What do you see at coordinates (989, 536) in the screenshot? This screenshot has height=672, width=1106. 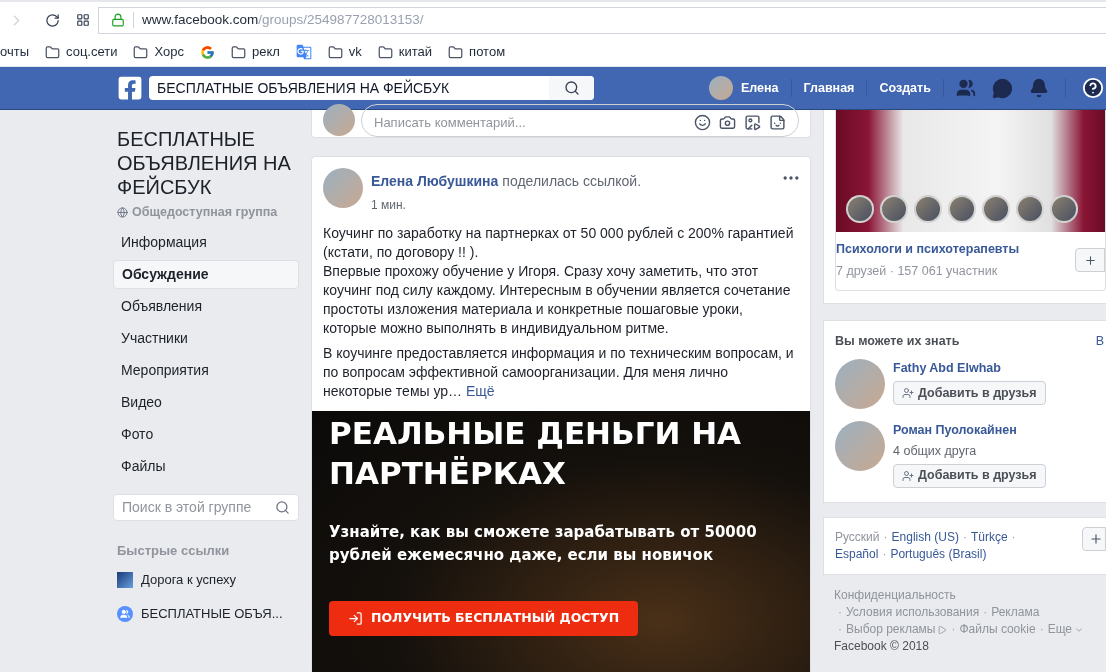 I see `language-link: Türkçe` at bounding box center [989, 536].